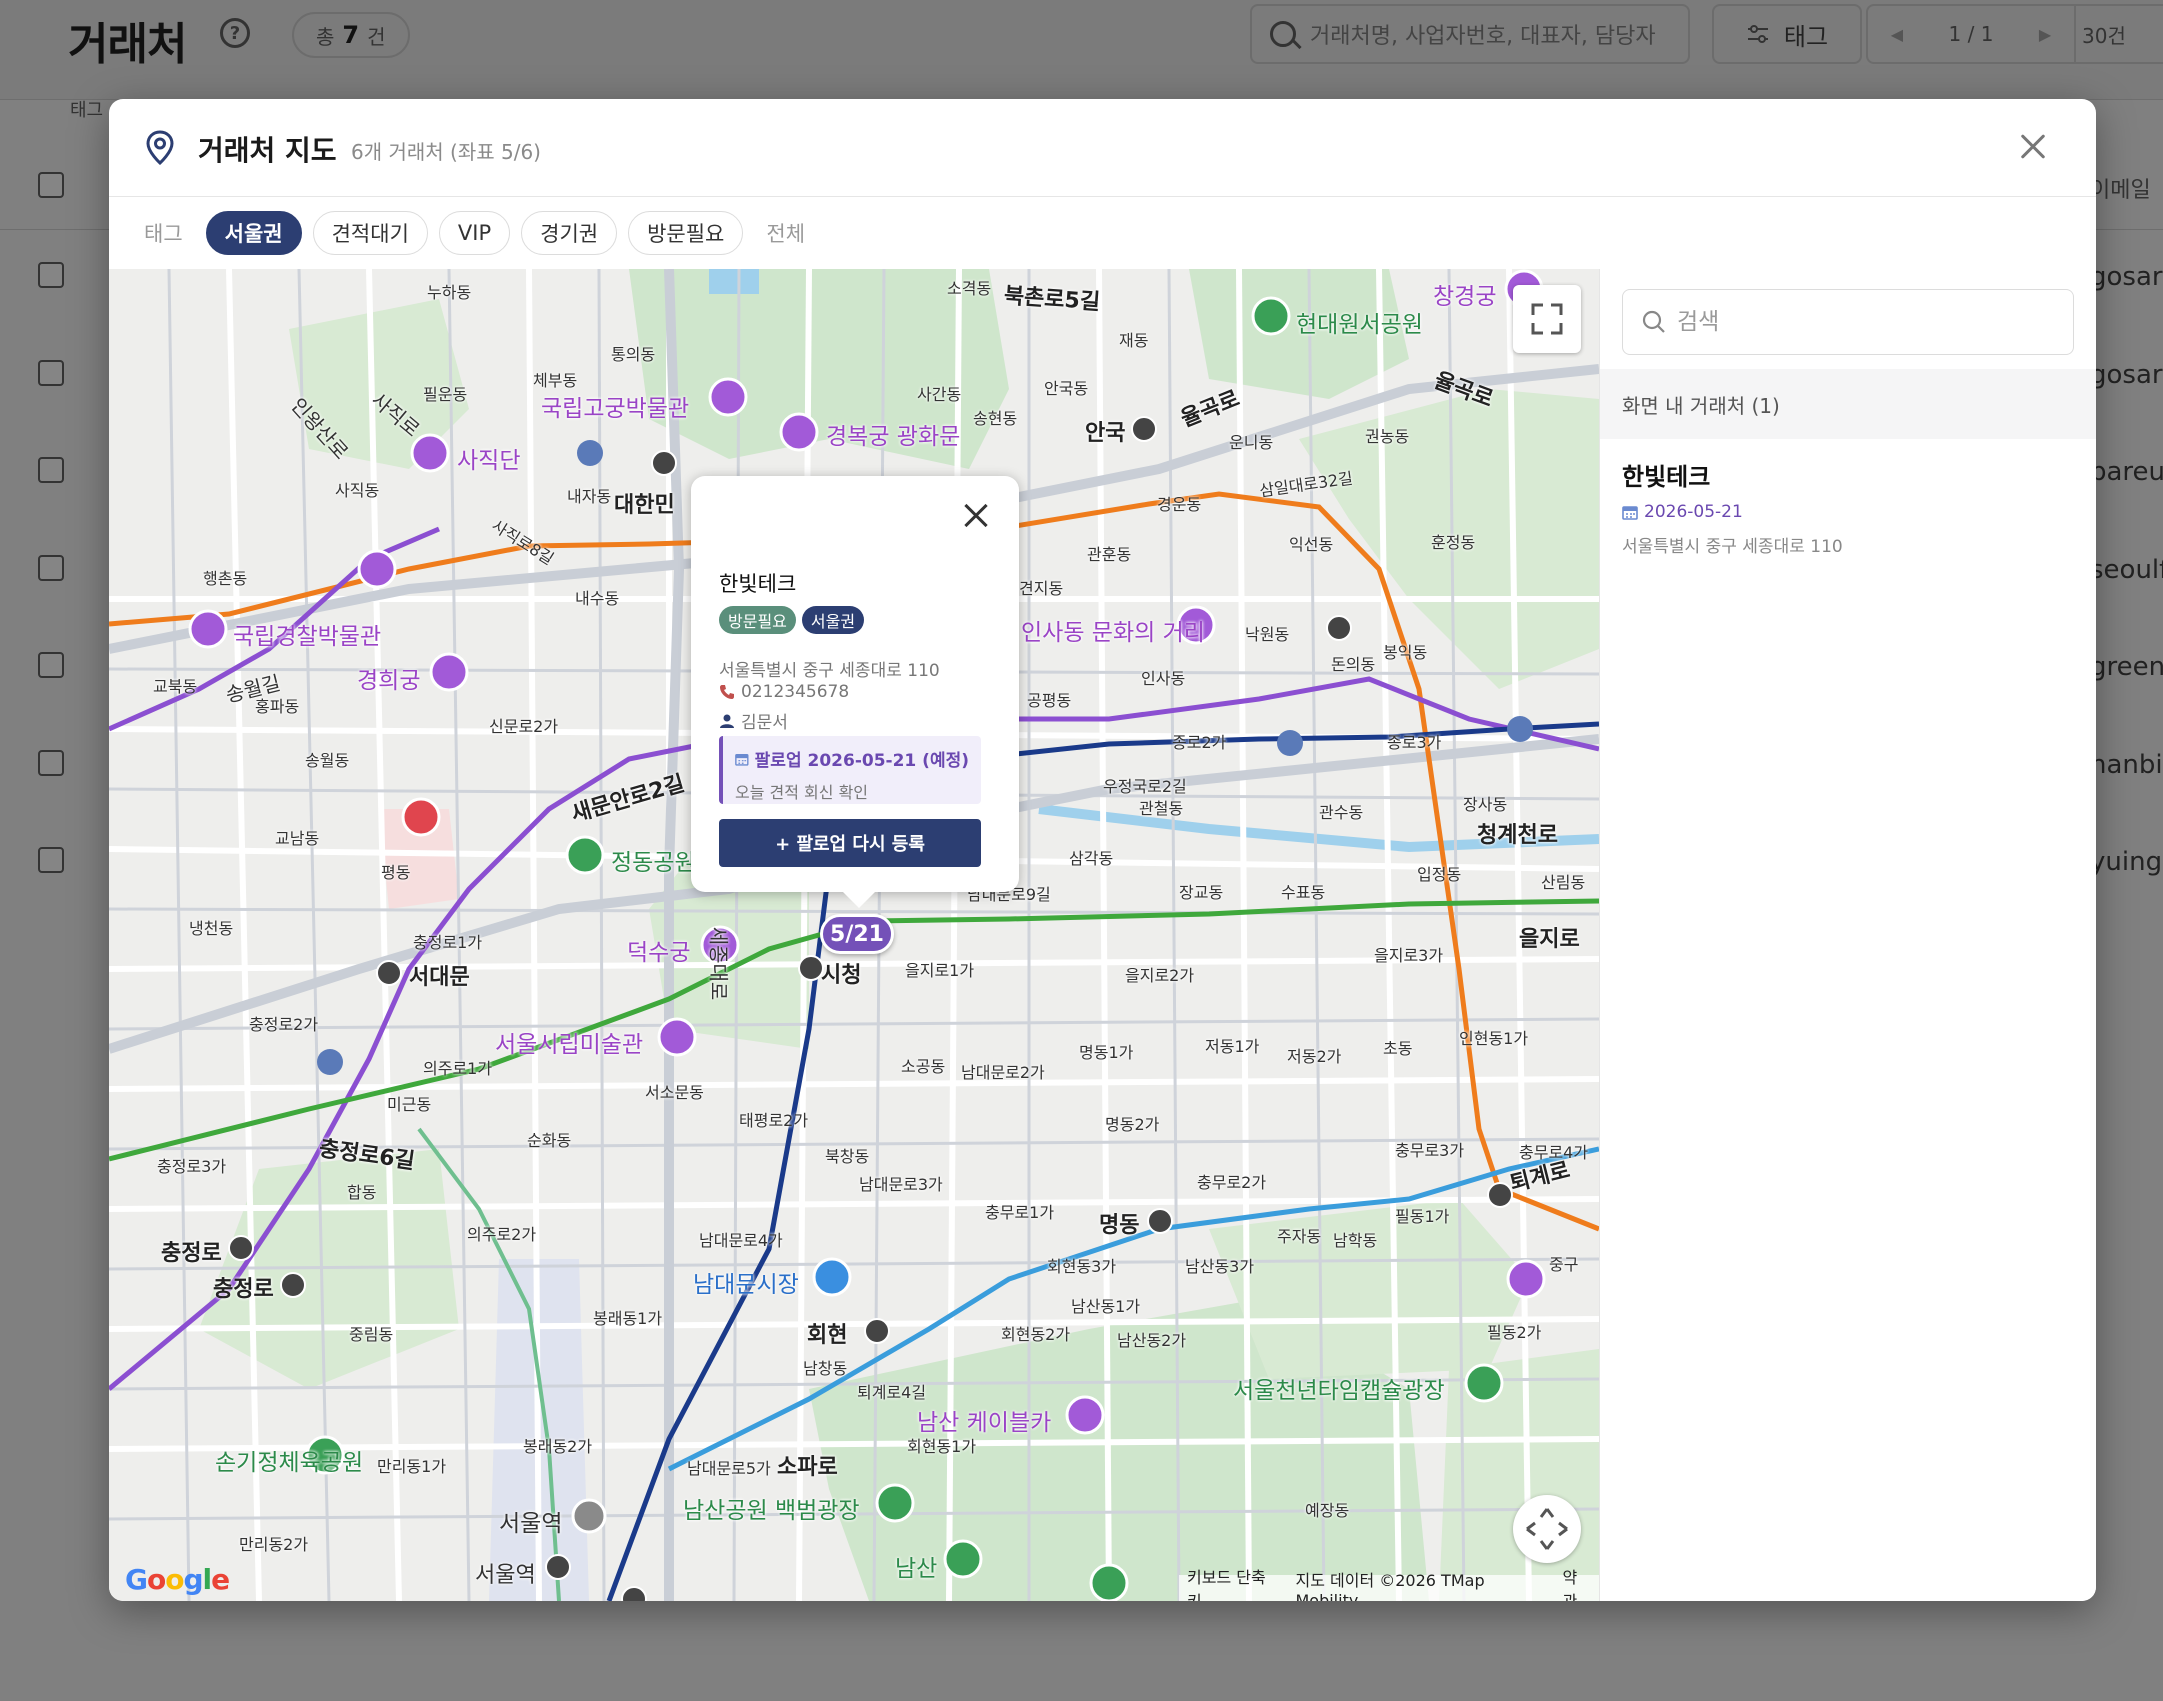 The height and width of the screenshot is (1701, 2163). Describe the element at coordinates (1757, 34) in the screenshot. I see `sliders-icon` at that location.